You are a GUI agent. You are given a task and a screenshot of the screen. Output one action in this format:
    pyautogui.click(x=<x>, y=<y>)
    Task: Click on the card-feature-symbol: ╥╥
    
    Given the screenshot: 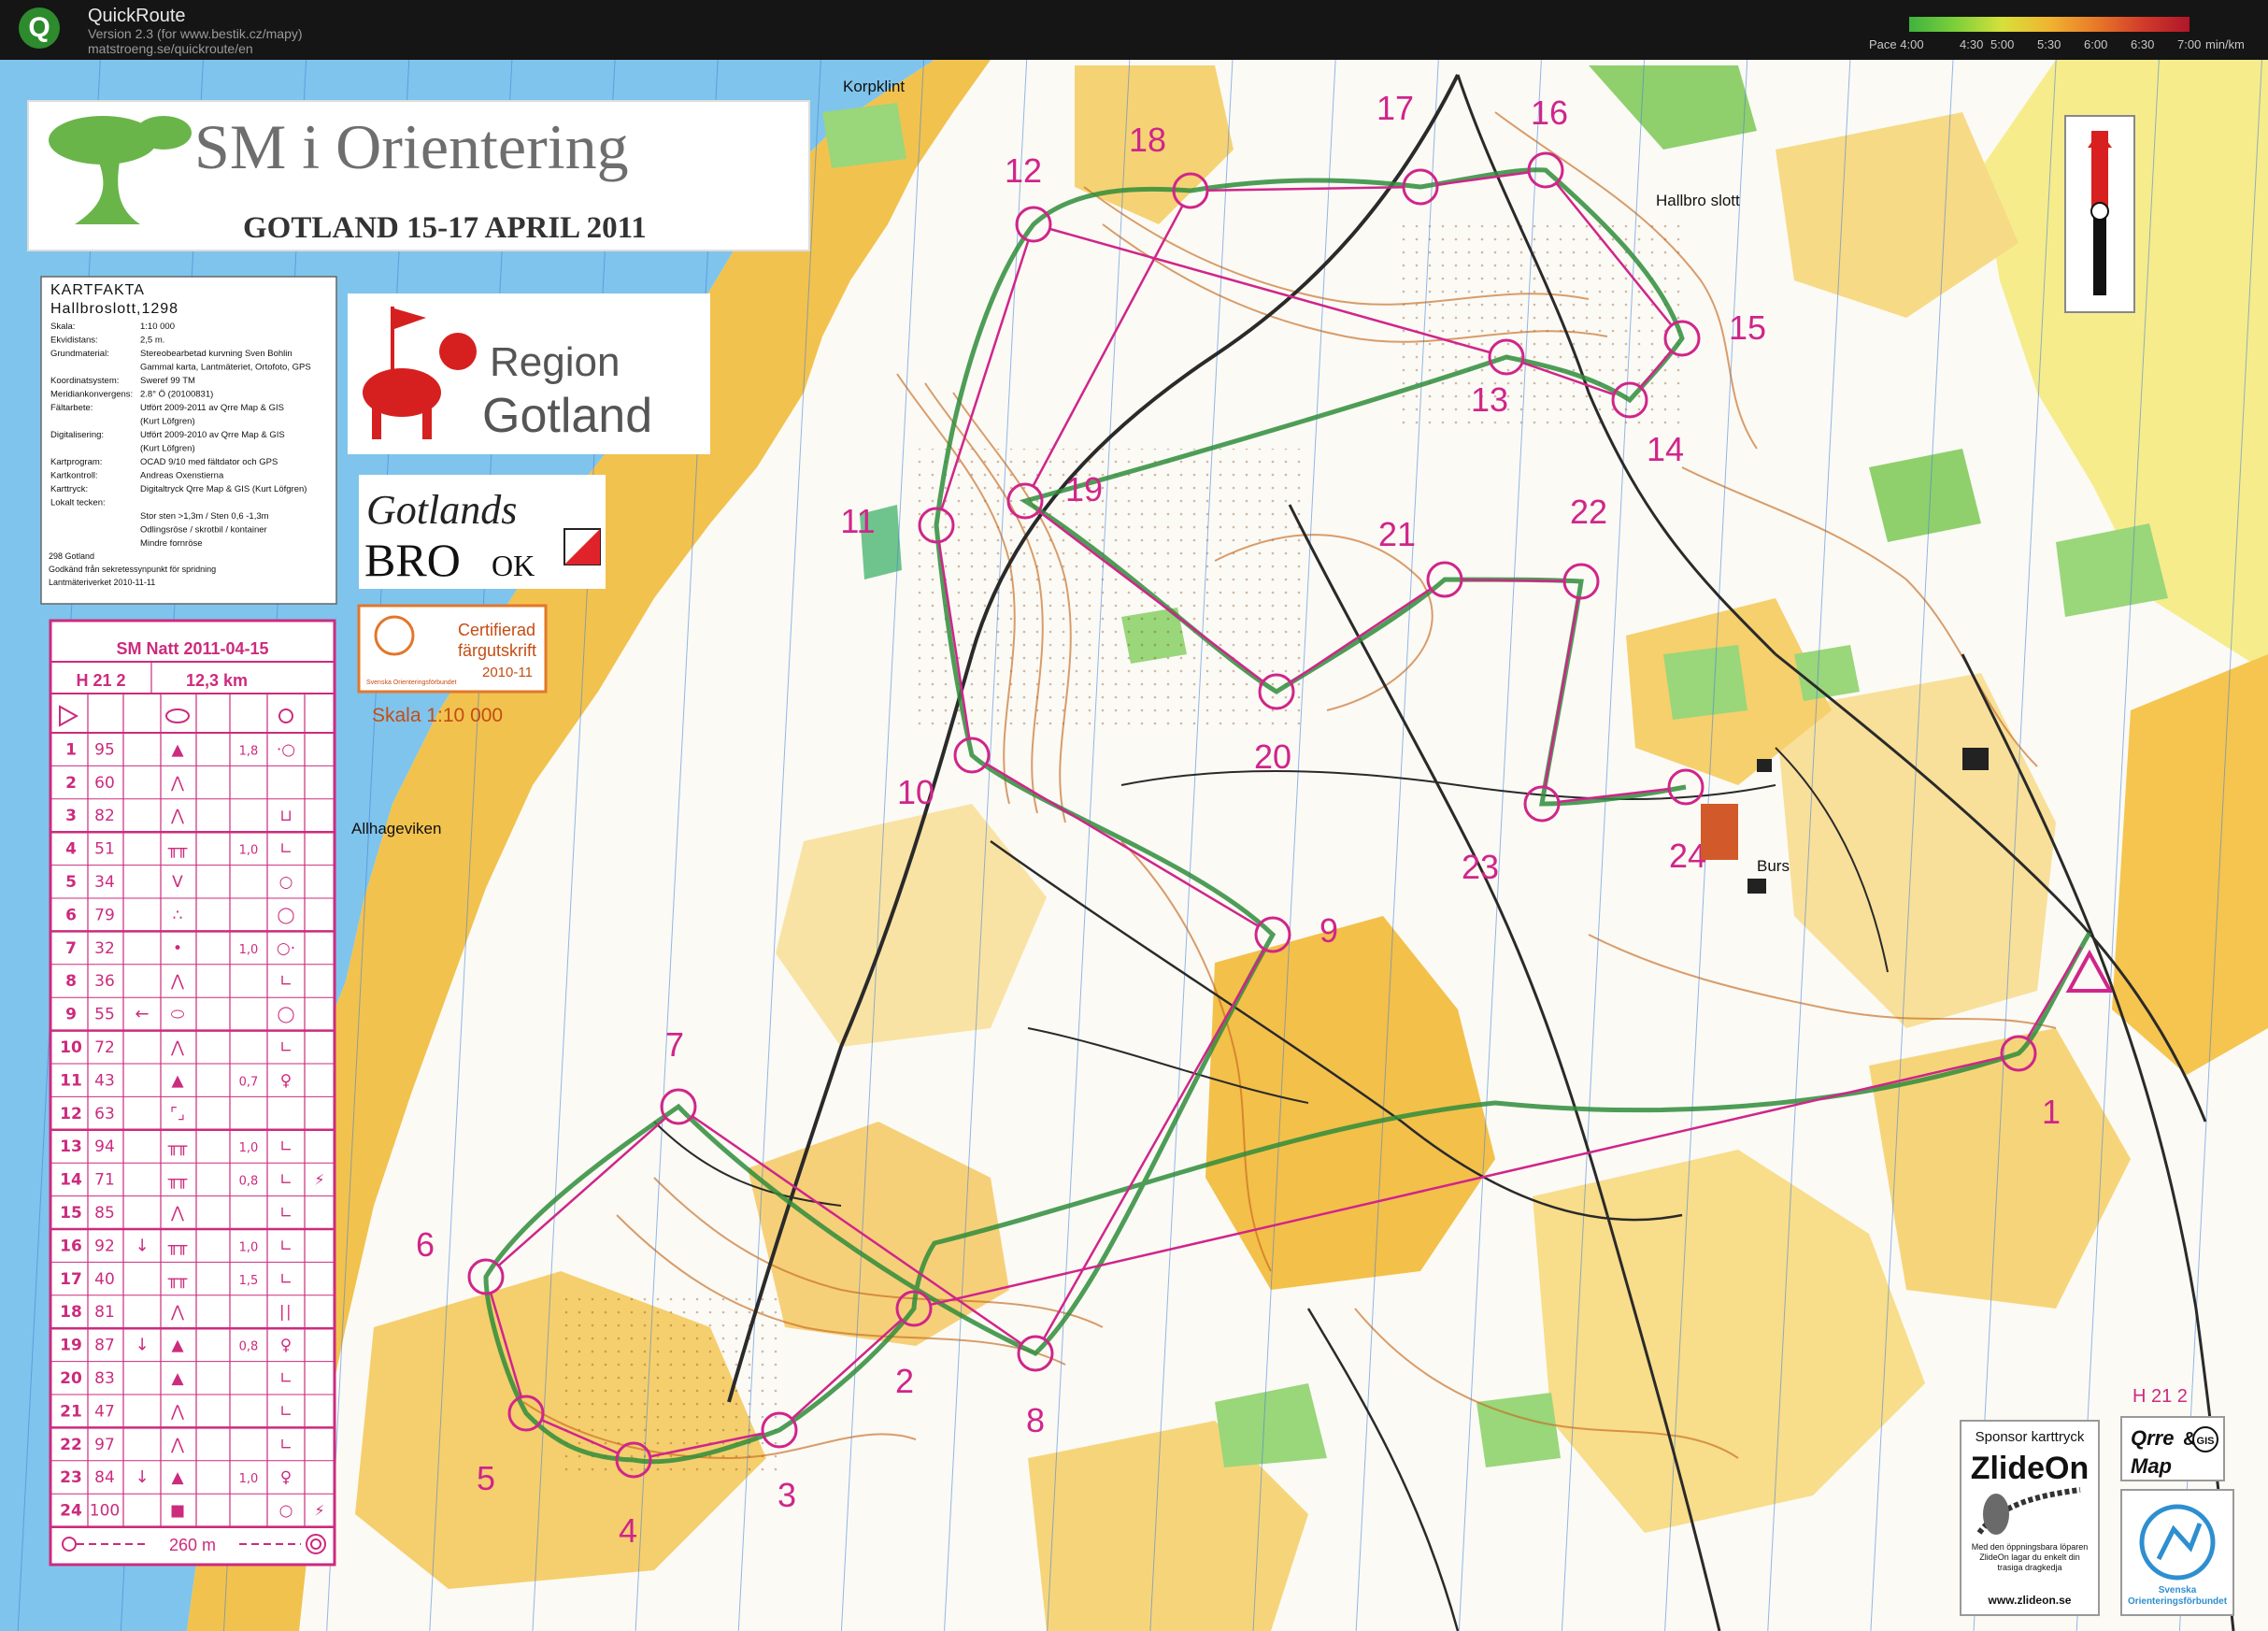 What is the action you would take?
    pyautogui.click(x=177, y=1279)
    